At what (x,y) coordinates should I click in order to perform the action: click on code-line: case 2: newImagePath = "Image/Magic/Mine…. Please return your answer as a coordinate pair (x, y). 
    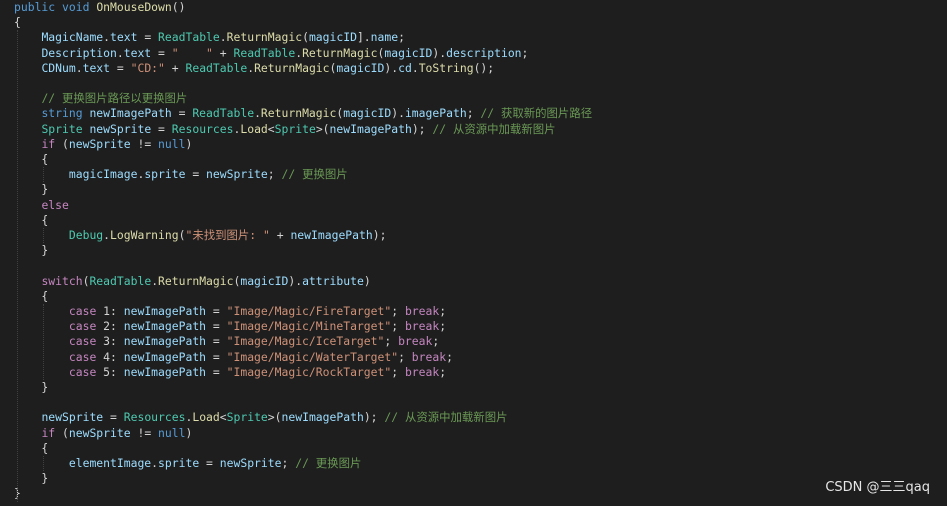
    Looking at the image, I should click on (223, 326).